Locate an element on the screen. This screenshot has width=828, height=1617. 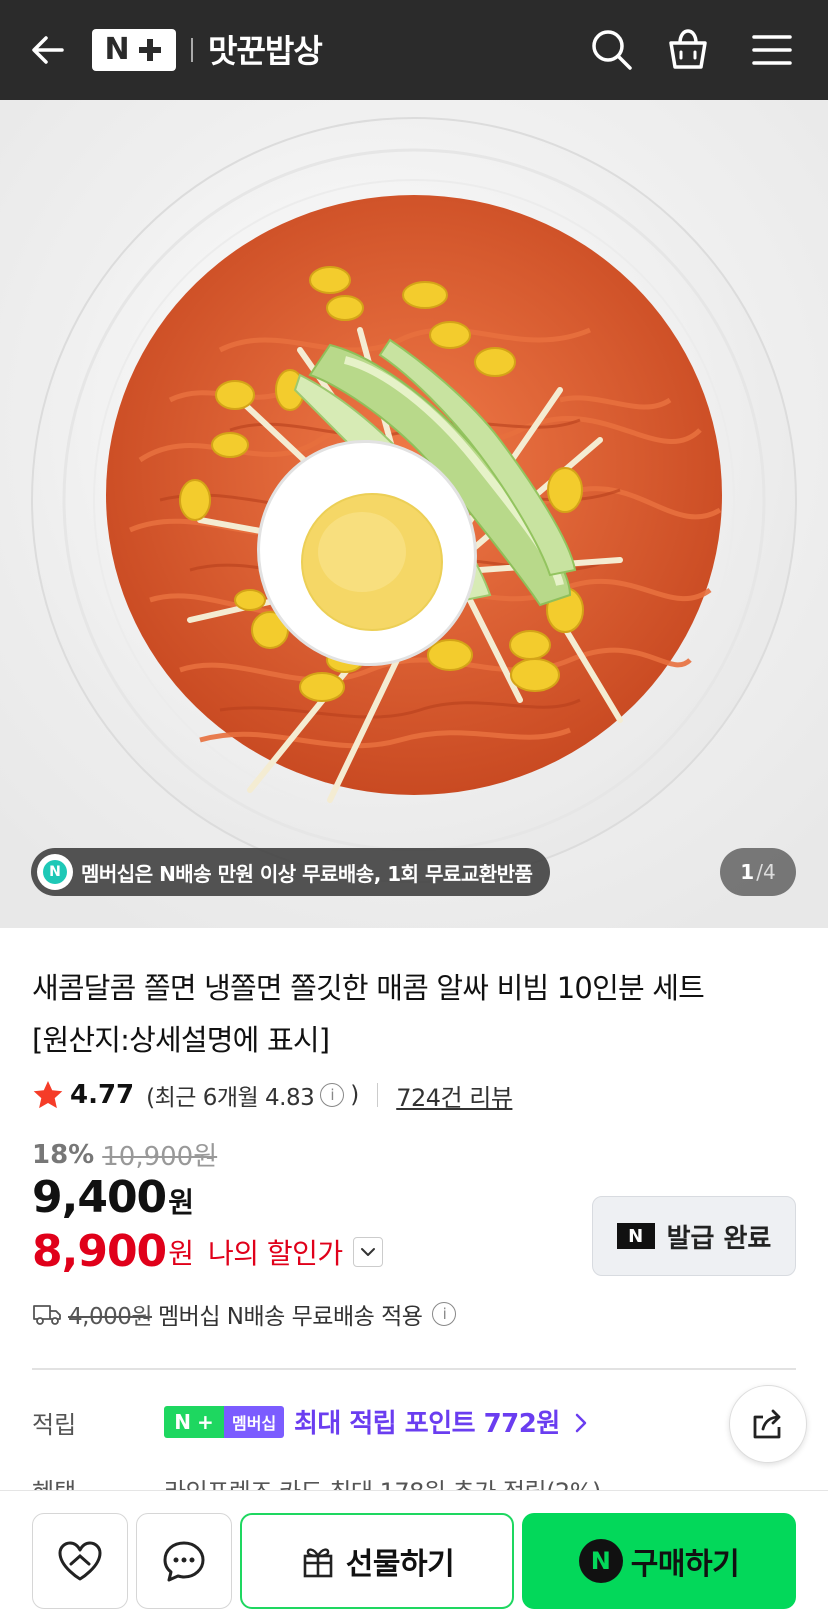
review-count-link: 724건 리뷰 is located at coordinates (454, 1095).